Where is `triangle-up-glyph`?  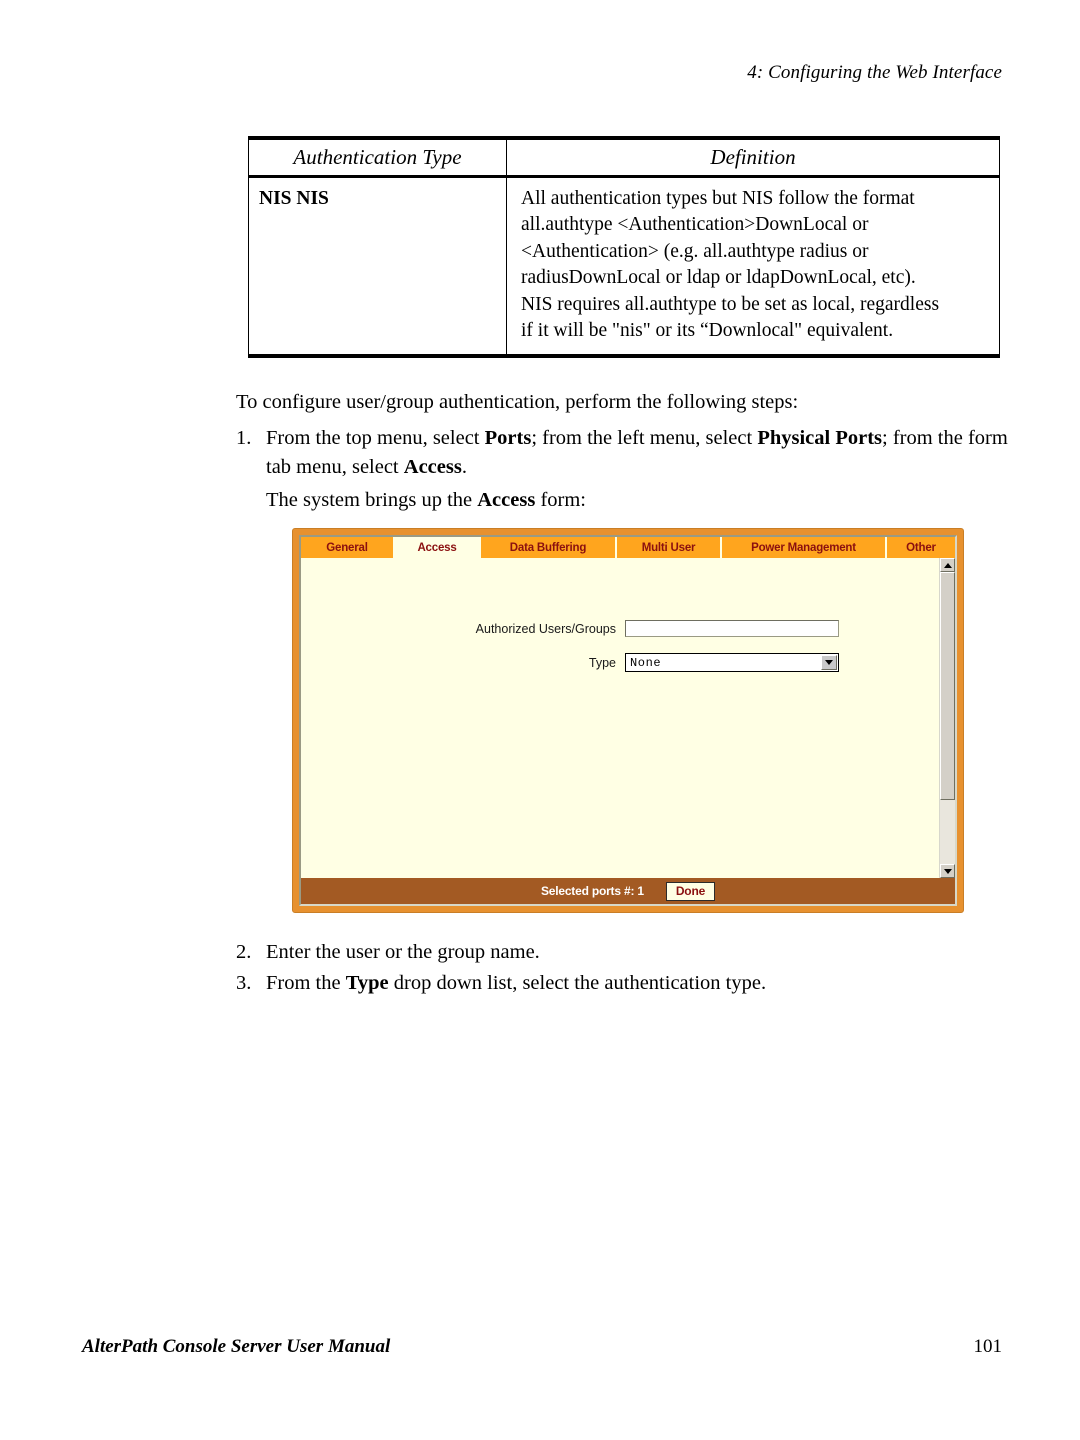
triangle-up-glyph is located at coordinates (947, 565).